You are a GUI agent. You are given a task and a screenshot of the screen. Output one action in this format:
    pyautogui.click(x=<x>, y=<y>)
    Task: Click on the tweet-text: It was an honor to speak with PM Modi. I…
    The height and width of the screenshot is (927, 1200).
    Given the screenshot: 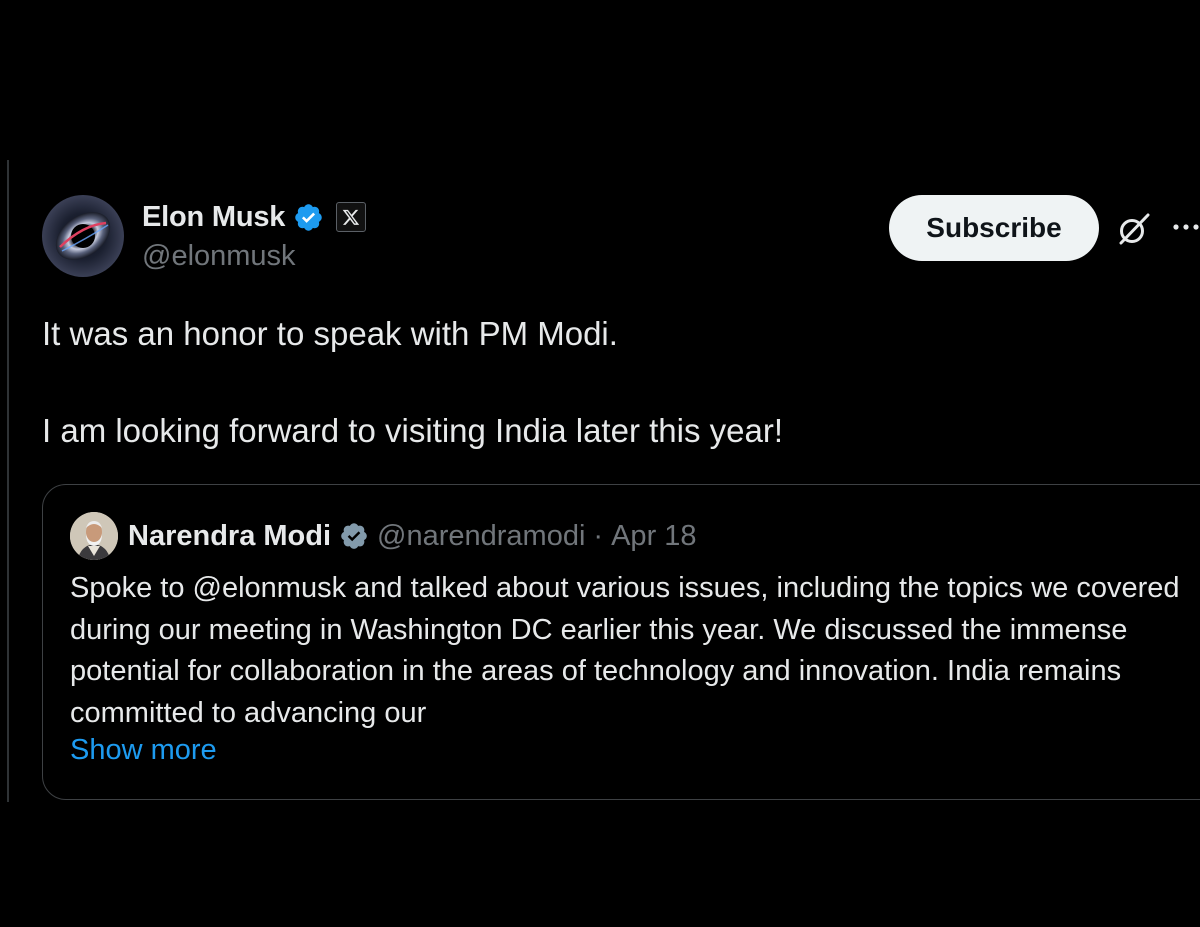 What is the action you would take?
    pyautogui.click(x=602, y=382)
    